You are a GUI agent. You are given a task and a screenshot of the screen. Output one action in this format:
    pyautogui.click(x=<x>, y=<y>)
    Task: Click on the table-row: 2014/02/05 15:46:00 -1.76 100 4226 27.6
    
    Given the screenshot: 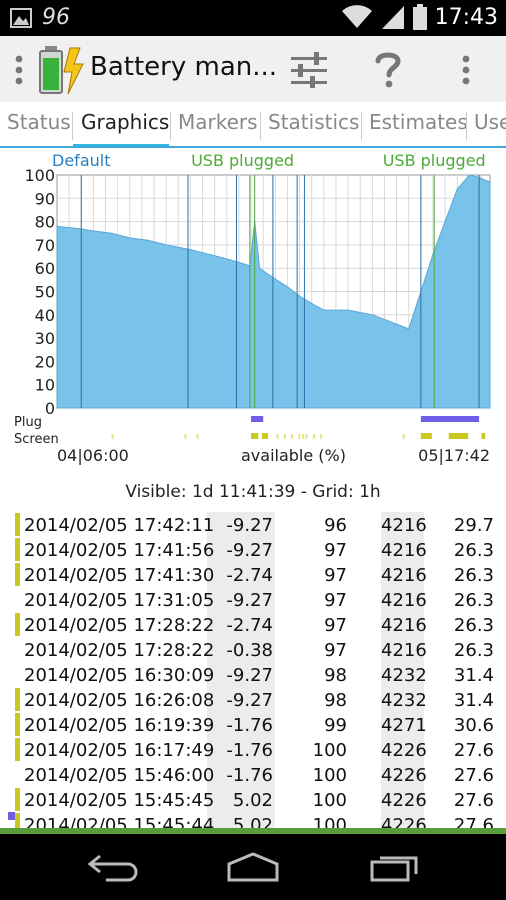 What is the action you would take?
    pyautogui.click(x=253, y=774)
    